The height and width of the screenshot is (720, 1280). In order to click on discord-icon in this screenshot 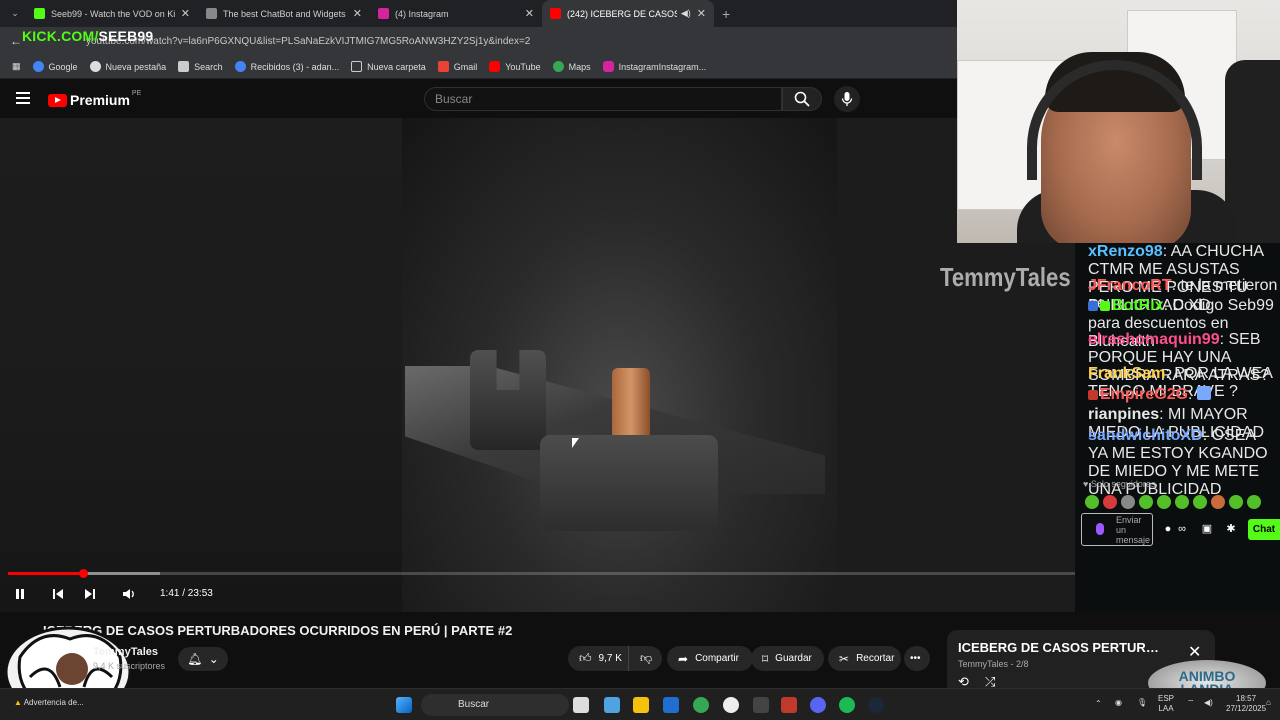, I will do `click(818, 705)`.